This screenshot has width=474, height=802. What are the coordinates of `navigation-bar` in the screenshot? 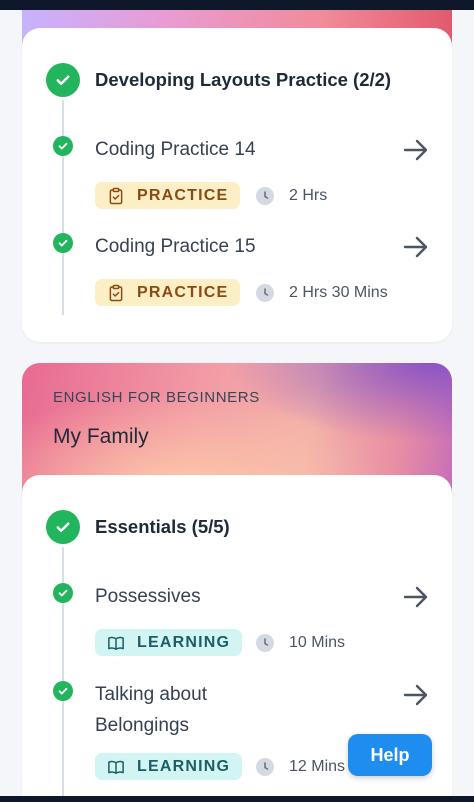 It's located at (237, 799).